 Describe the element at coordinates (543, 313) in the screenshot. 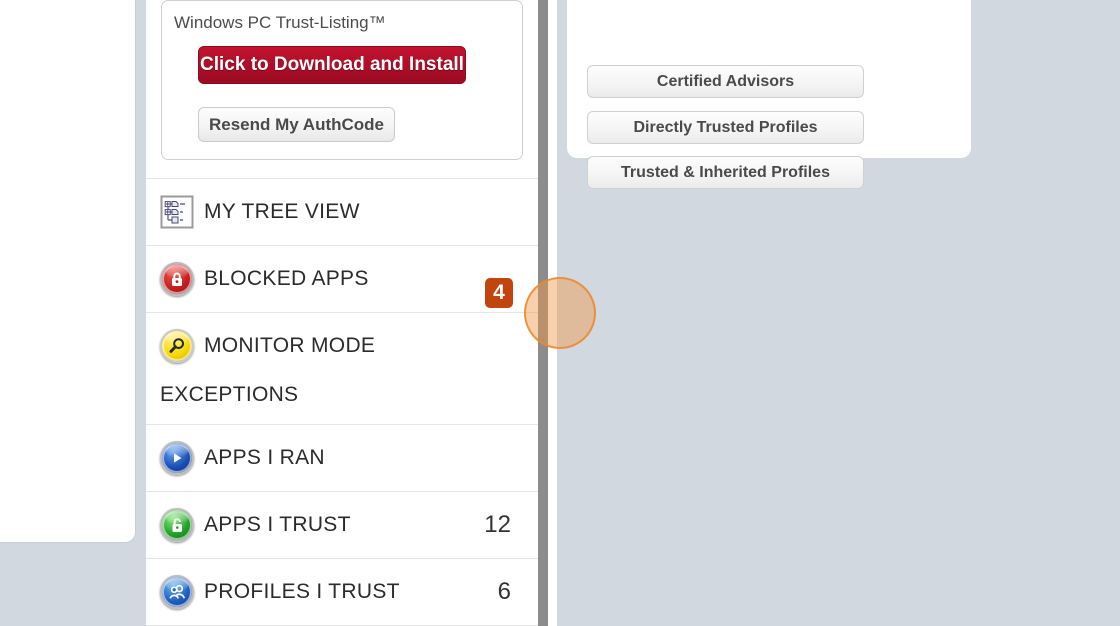

I see `vertical-scrollbar` at that location.